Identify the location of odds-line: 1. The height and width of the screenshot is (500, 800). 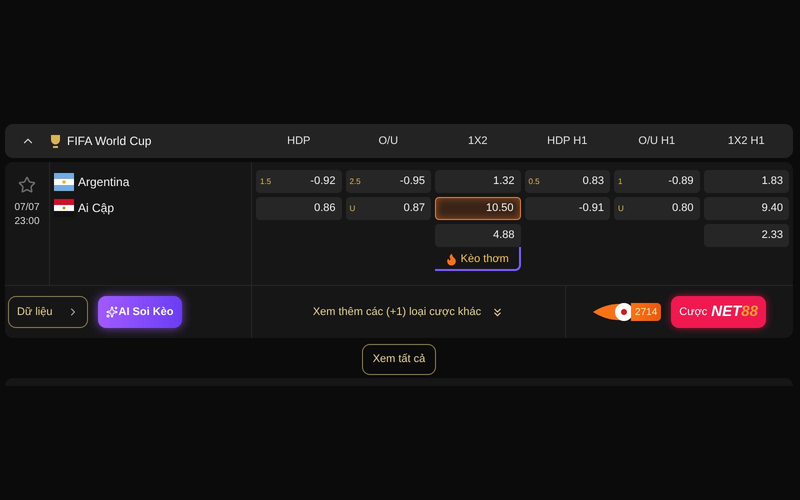
(620, 182).